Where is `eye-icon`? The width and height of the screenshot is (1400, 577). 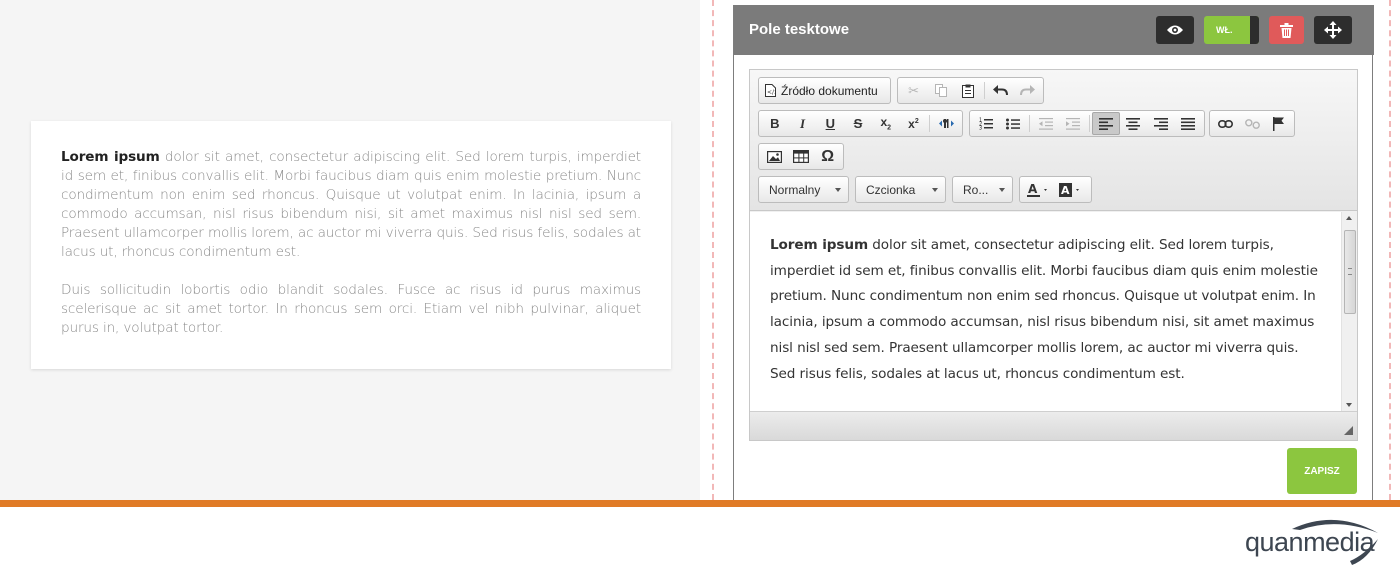 eye-icon is located at coordinates (1175, 30).